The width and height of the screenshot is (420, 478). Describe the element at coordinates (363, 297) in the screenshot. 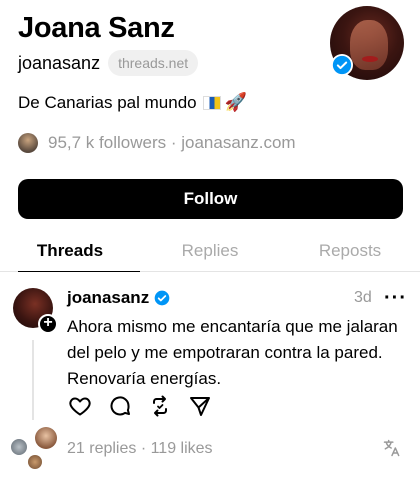

I see `post-timestamp: 3d` at that location.